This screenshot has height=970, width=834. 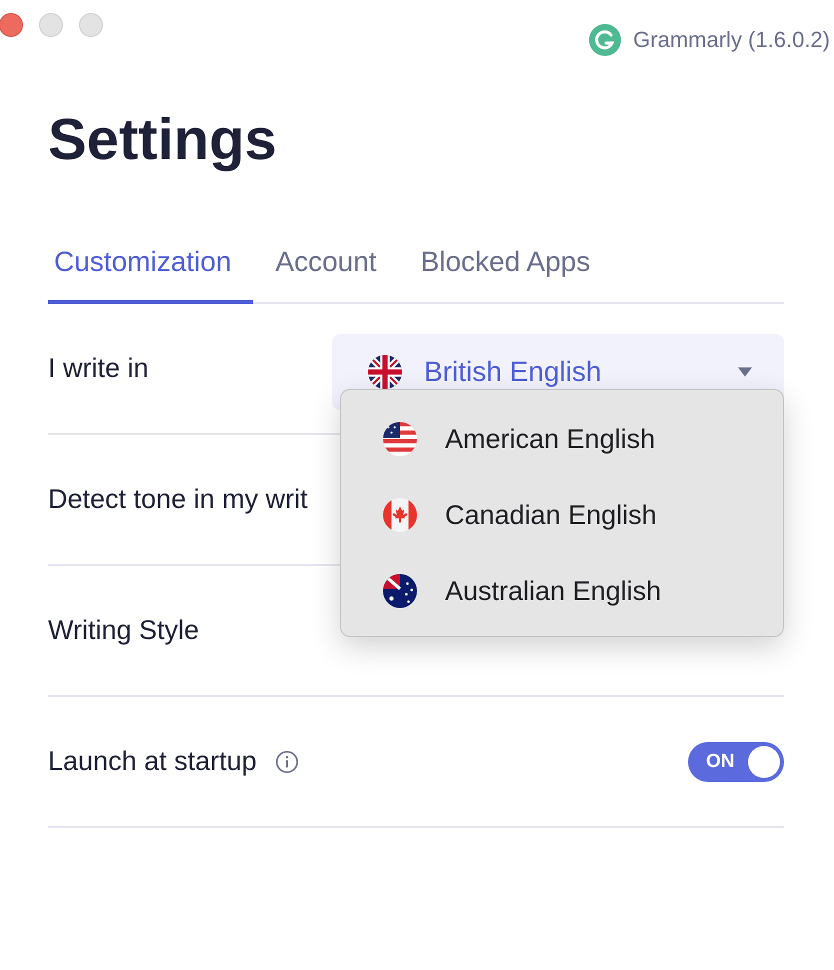 What do you see at coordinates (286, 762) in the screenshot?
I see `info-icon` at bounding box center [286, 762].